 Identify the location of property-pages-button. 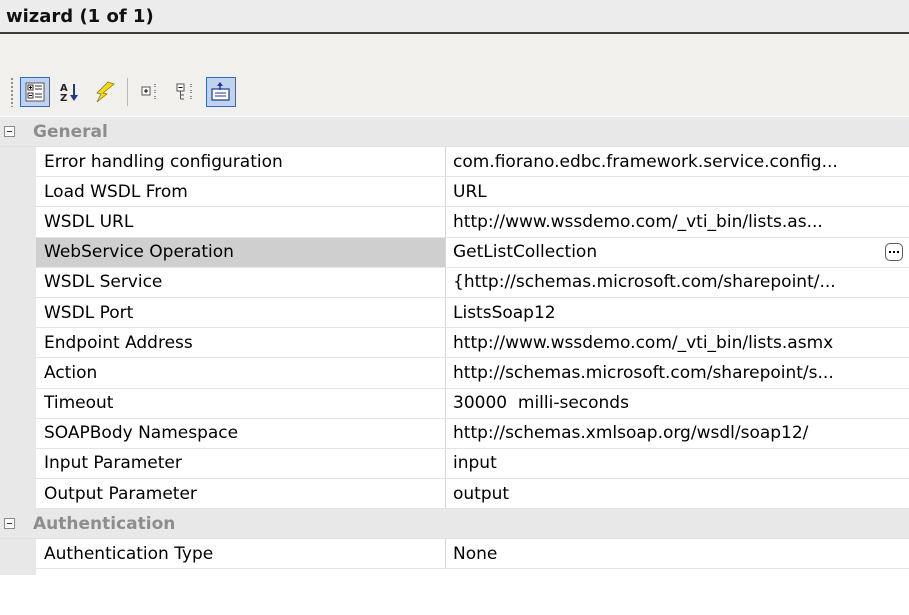
(221, 92).